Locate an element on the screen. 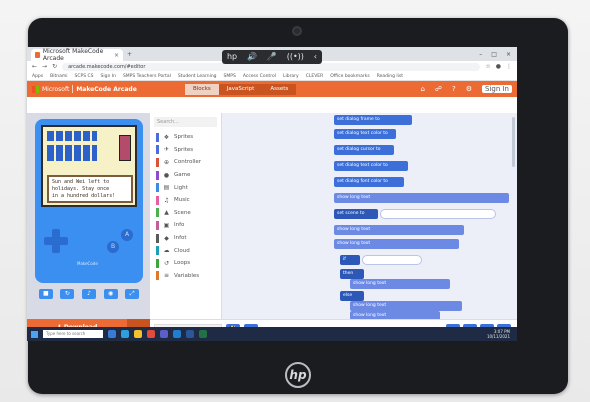 The height and width of the screenshot is (402, 590). code-block: set dialog cursor to is located at coordinates (364, 150).